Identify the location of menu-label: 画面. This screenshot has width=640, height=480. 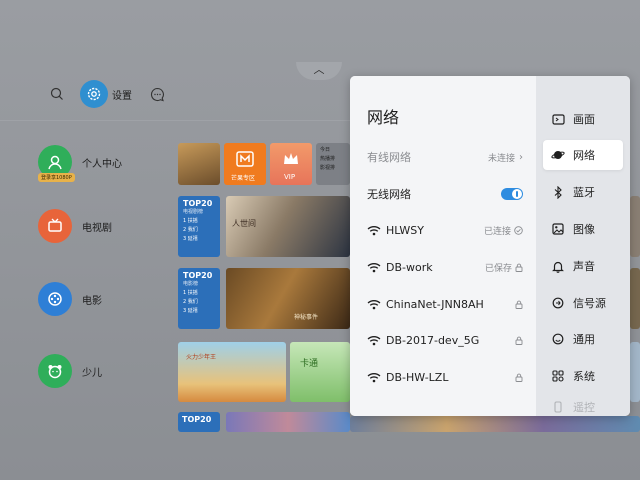
(584, 119).